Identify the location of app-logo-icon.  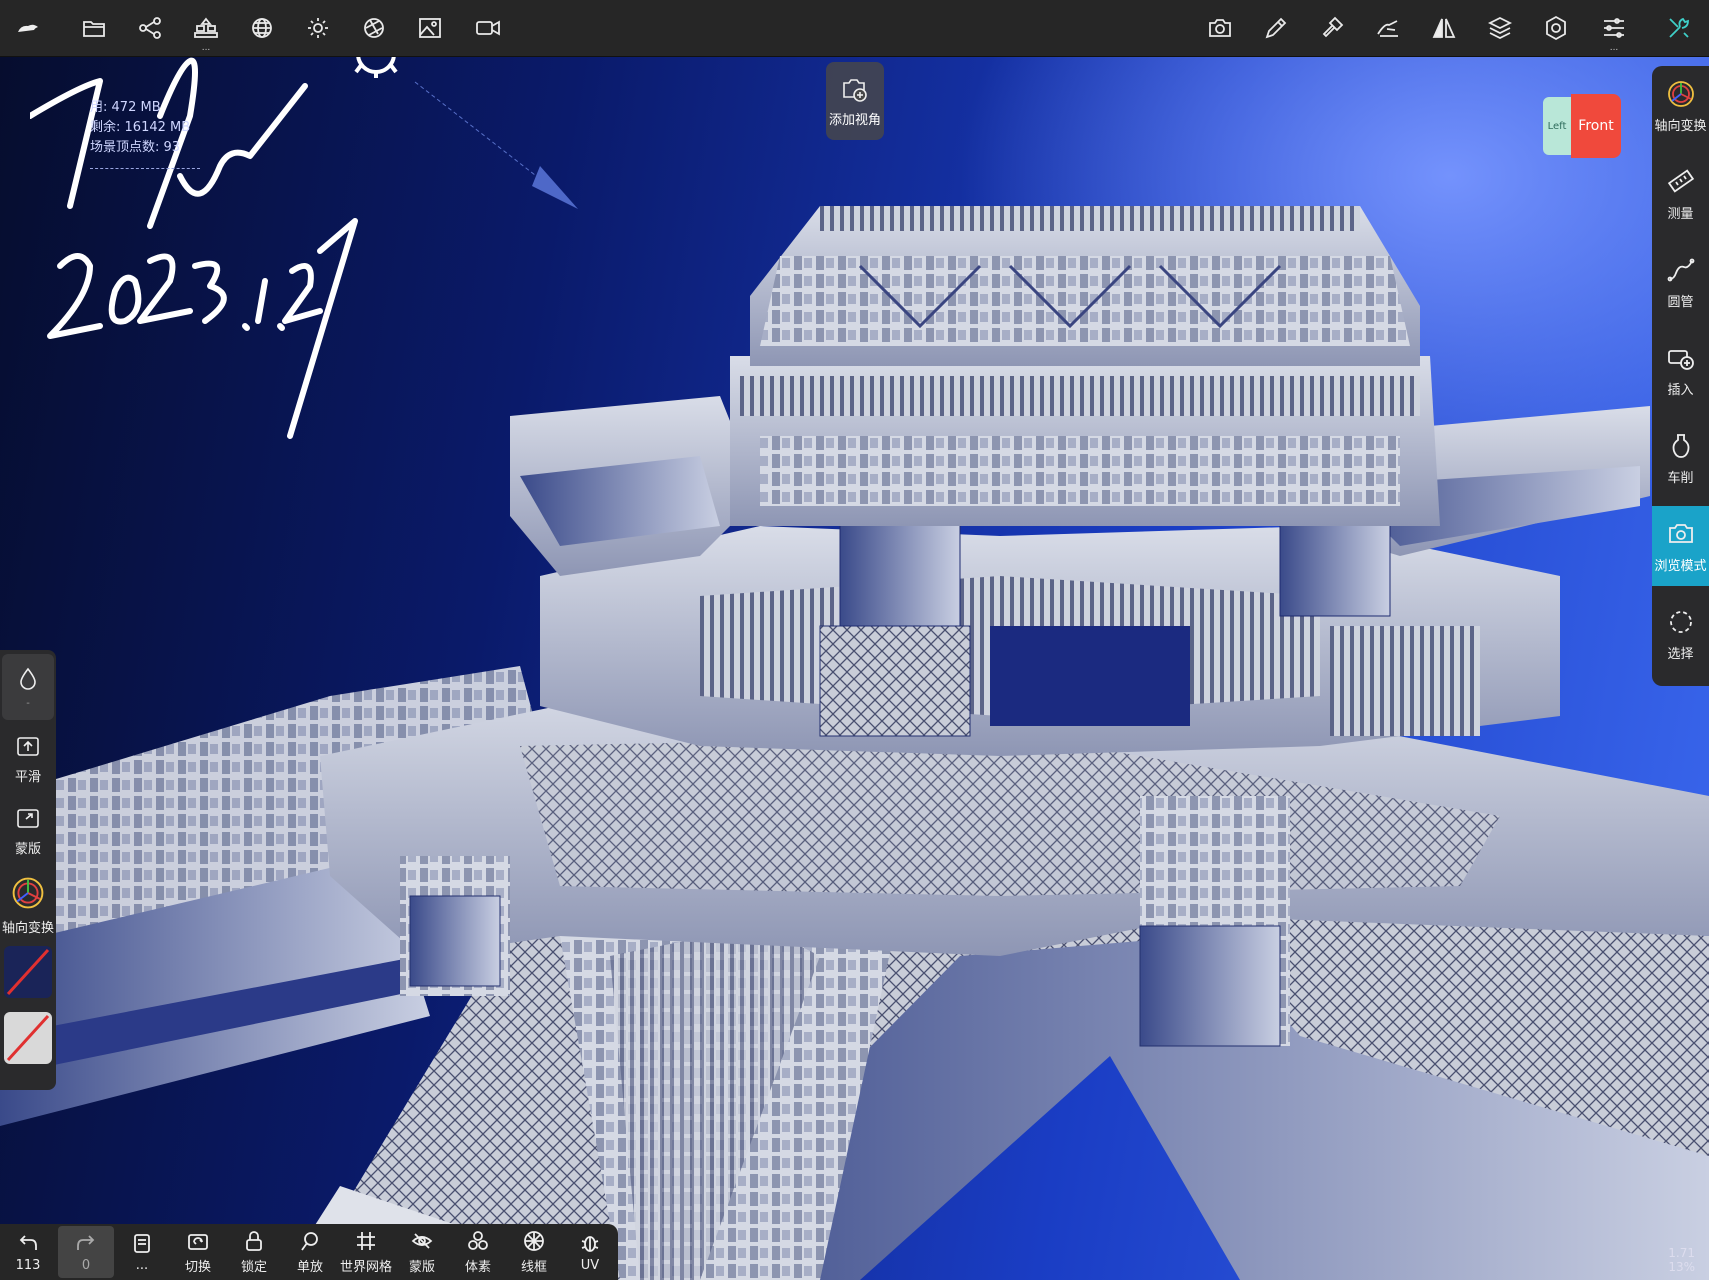
(28, 28).